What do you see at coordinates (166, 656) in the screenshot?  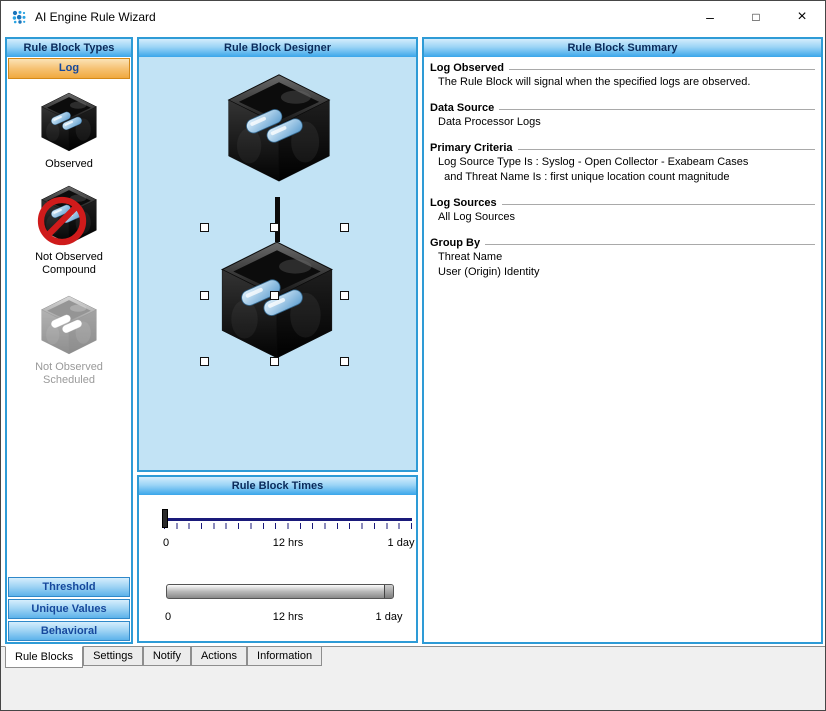 I see `tab-notify: Notify` at bounding box center [166, 656].